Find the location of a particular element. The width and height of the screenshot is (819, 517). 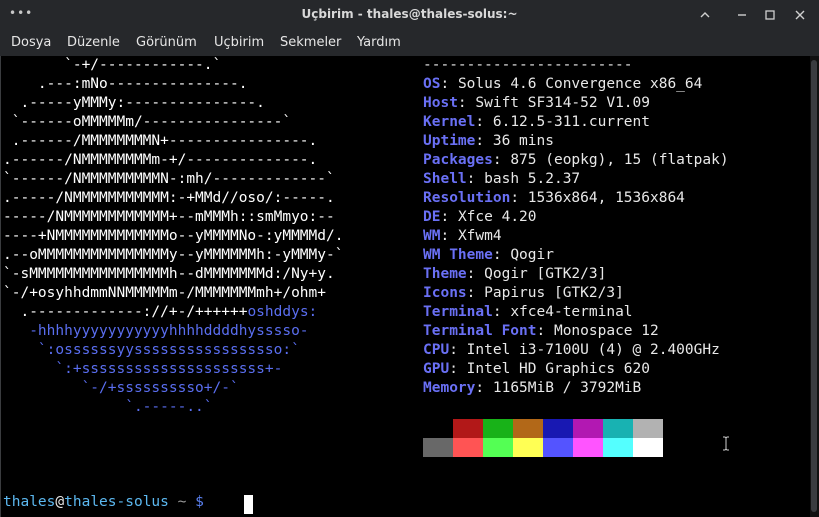

logo-line: .-----yMMMy:---------------. is located at coordinates (134, 103).